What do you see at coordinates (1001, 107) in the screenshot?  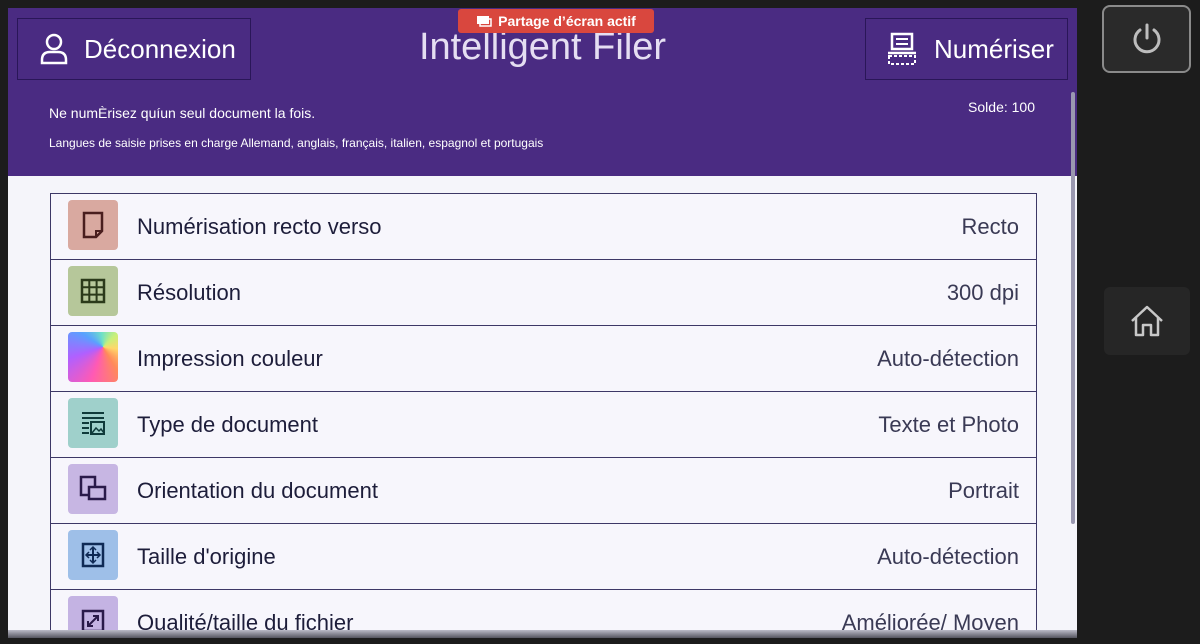 I see `balance-indicator: Solde: 100` at bounding box center [1001, 107].